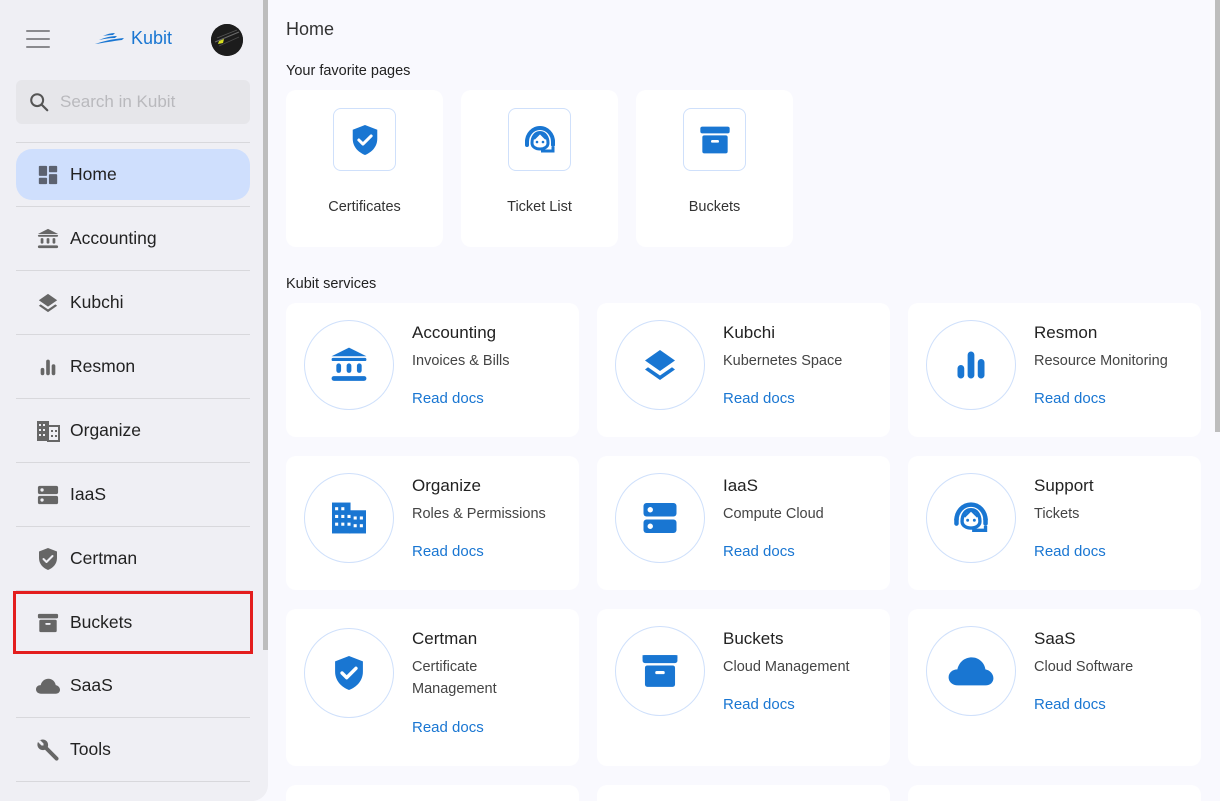 This screenshot has height=801, width=1220. What do you see at coordinates (152, 37) in the screenshot?
I see `app-name: Kubit` at bounding box center [152, 37].